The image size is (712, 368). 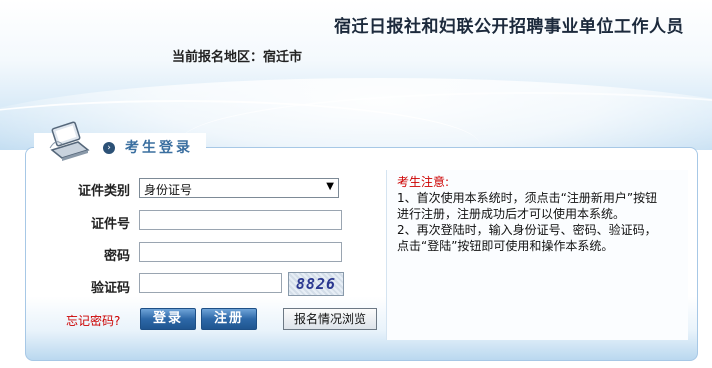 I want to click on site-title: 宿迁日报社和妇联公开招聘事业单位工作人员, so click(x=509, y=27).